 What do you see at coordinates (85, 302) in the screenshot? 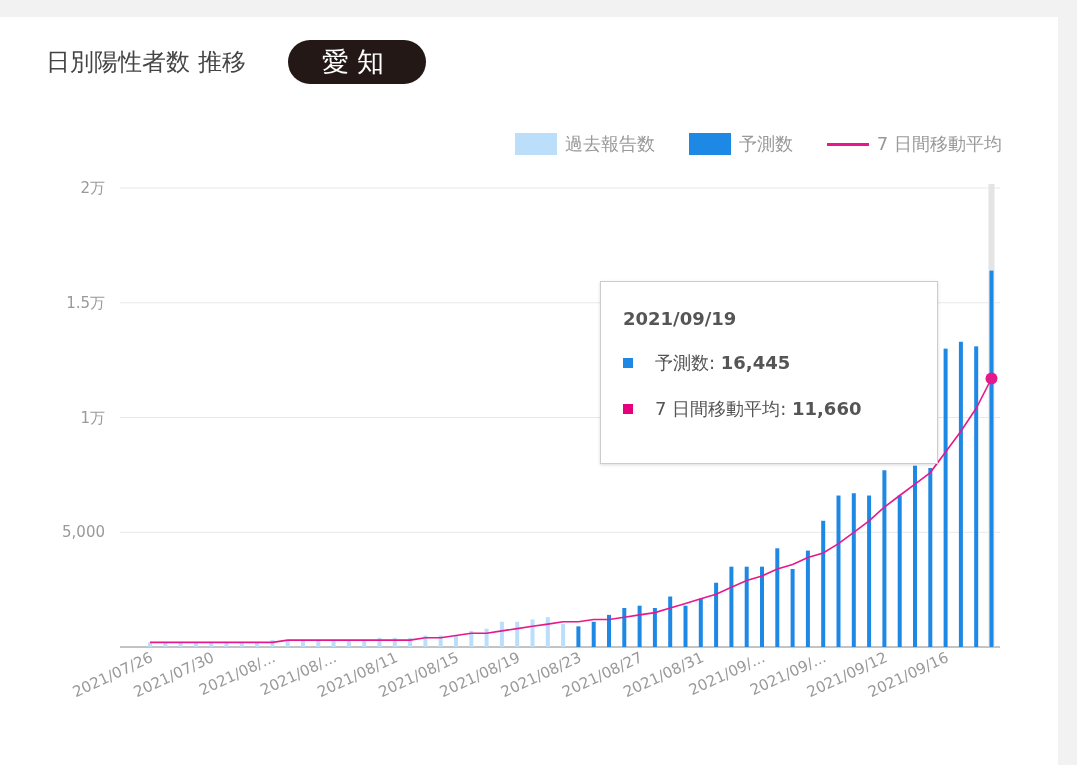
I see `y-axis-label: 1.5万` at bounding box center [85, 302].